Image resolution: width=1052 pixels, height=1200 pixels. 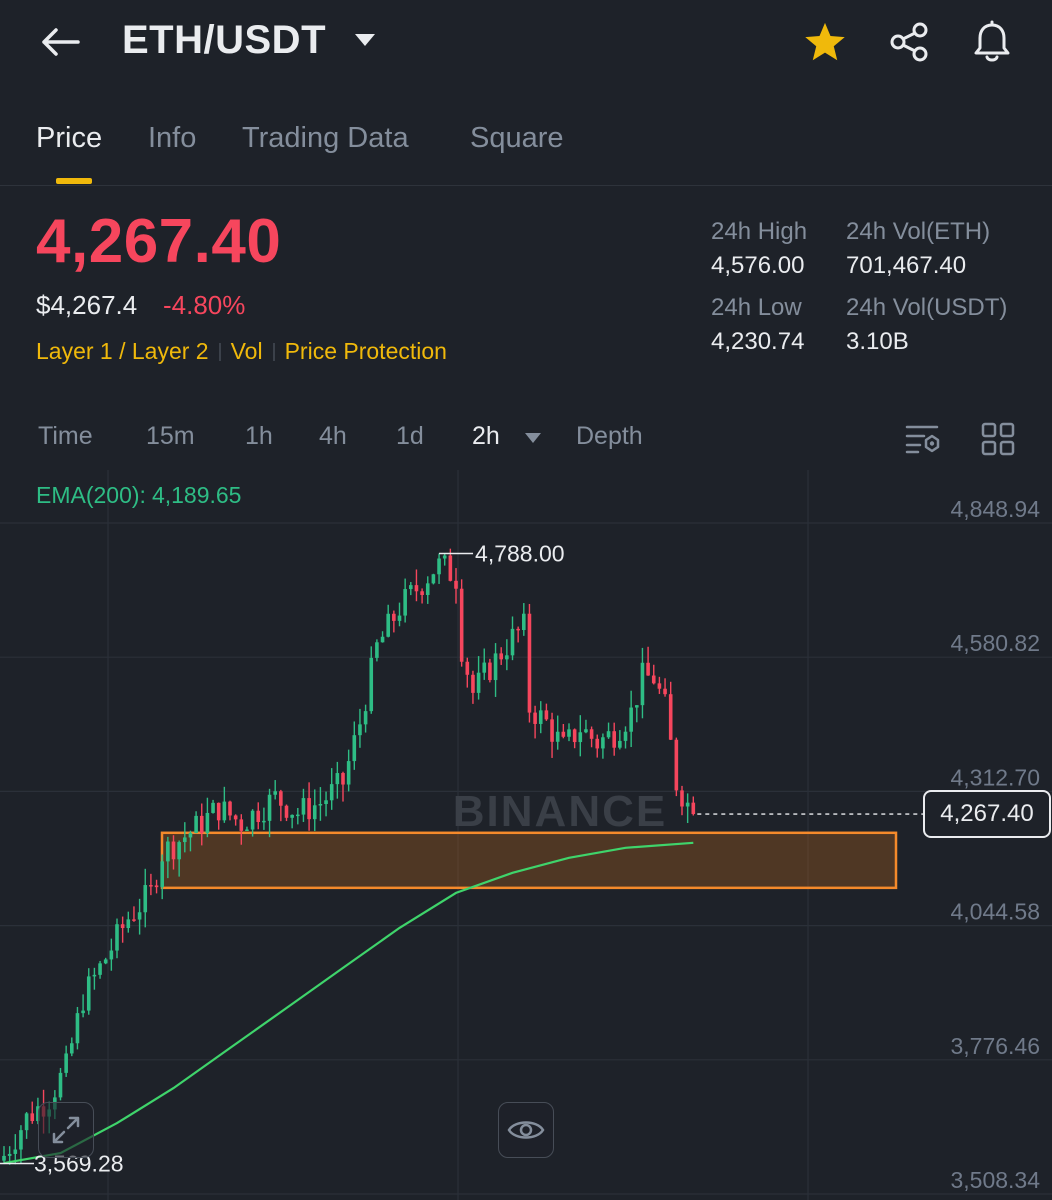 I want to click on vol-base-value: 701,467.40, so click(x=906, y=265).